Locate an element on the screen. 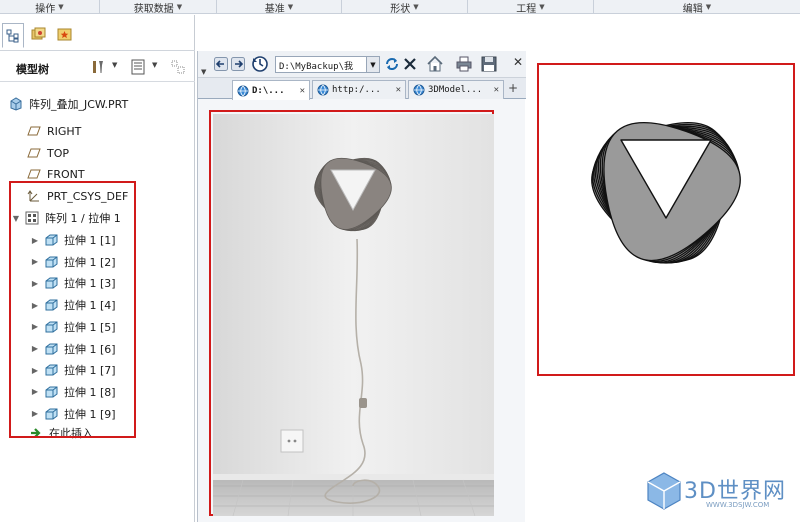  tree-root-part: 阵列_叠加_JCW.PRT is located at coordinates (68, 104).